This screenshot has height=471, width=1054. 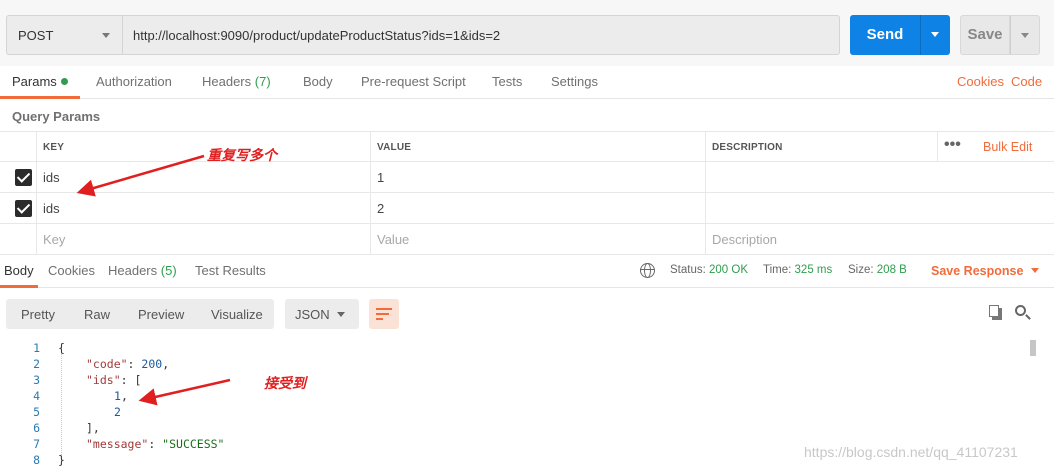 I want to click on annotation-repeat-text: 重复写多个, so click(x=242, y=156).